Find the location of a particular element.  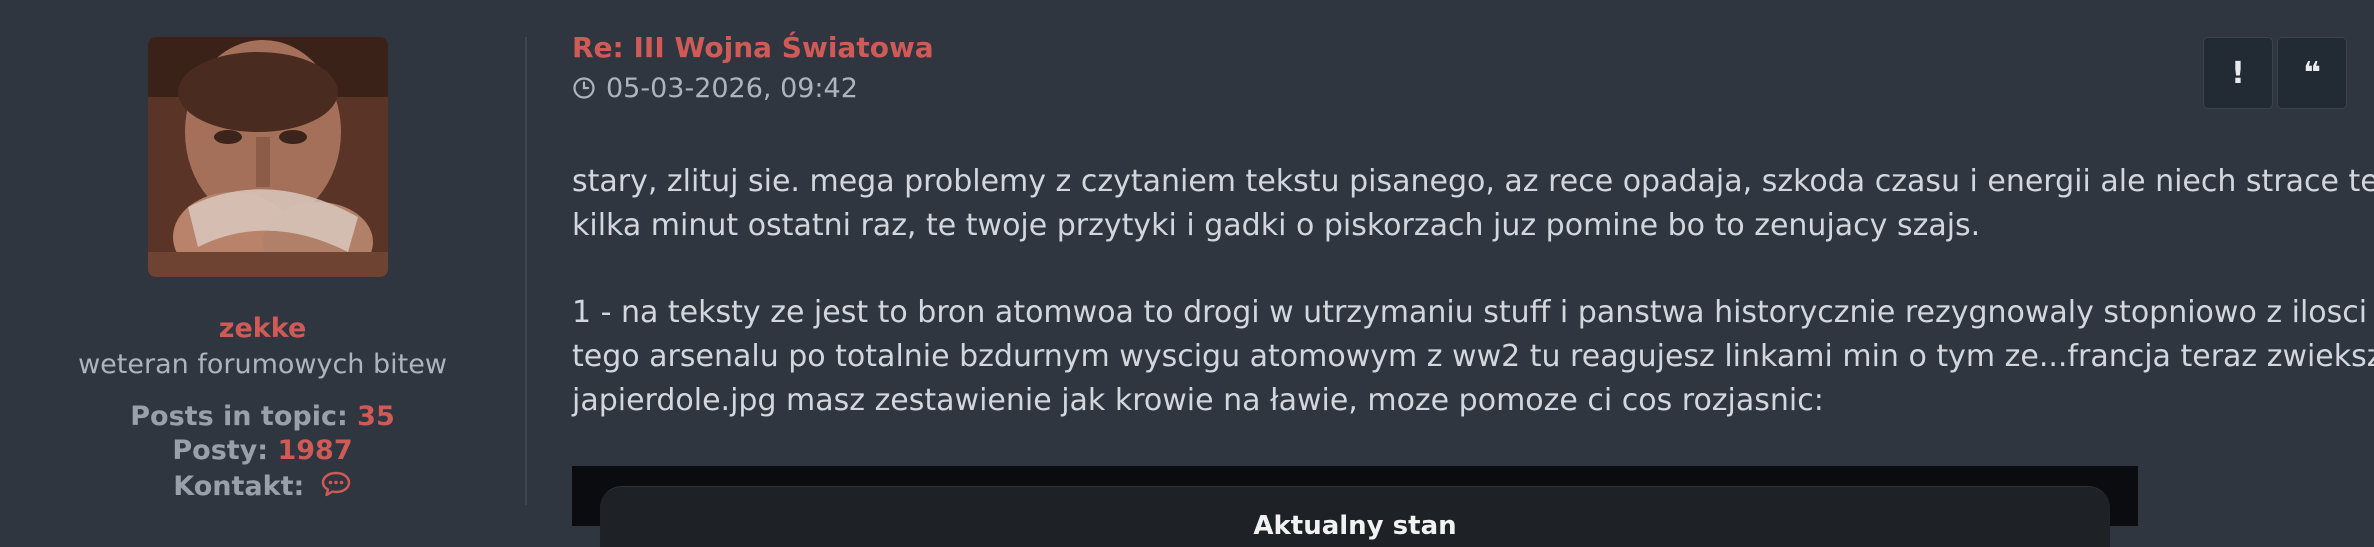

stat-posts: Posty: 1987 is located at coordinates (262, 450).